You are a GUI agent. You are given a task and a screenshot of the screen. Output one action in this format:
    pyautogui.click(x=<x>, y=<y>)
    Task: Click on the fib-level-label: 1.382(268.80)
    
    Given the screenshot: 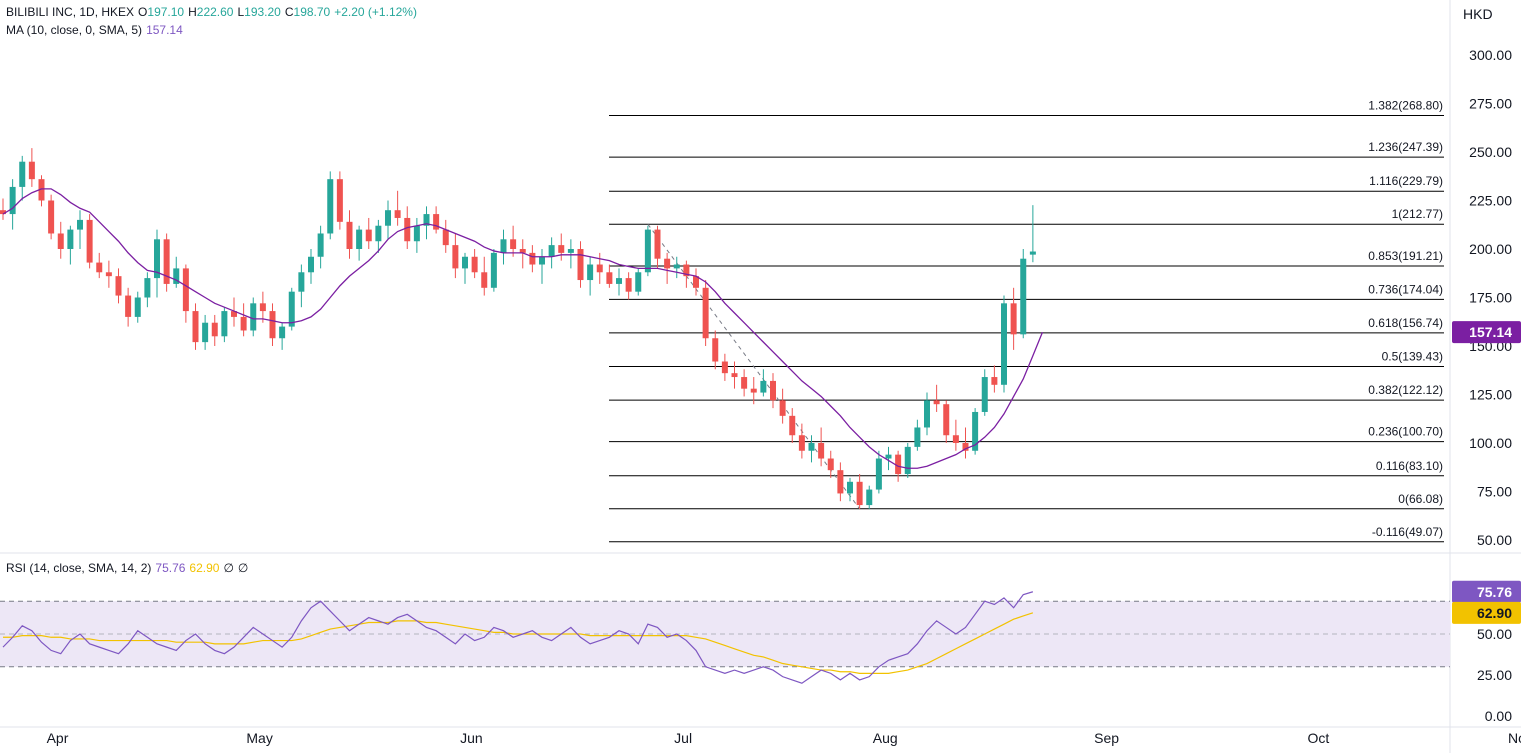 What is the action you would take?
    pyautogui.click(x=1405, y=106)
    